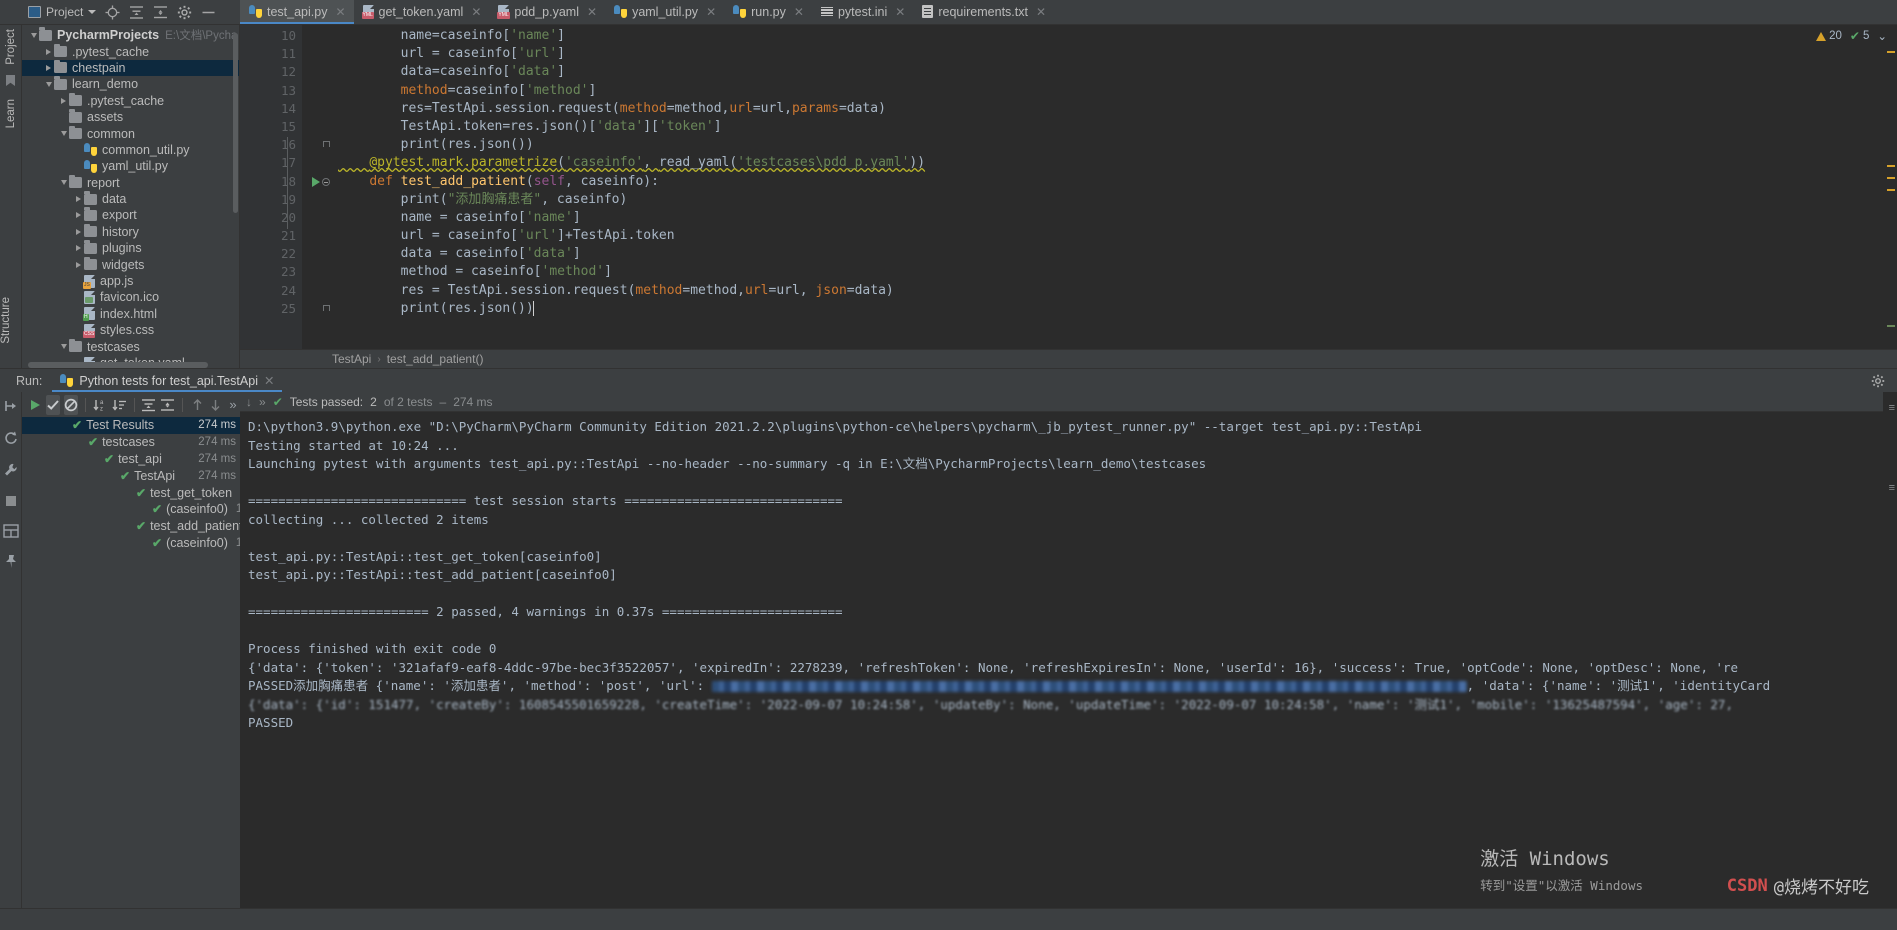 This screenshot has height=930, width=1897. What do you see at coordinates (167, 380) in the screenshot?
I see `run-config-tab: Python tests for test_api.TestApi ✕` at bounding box center [167, 380].